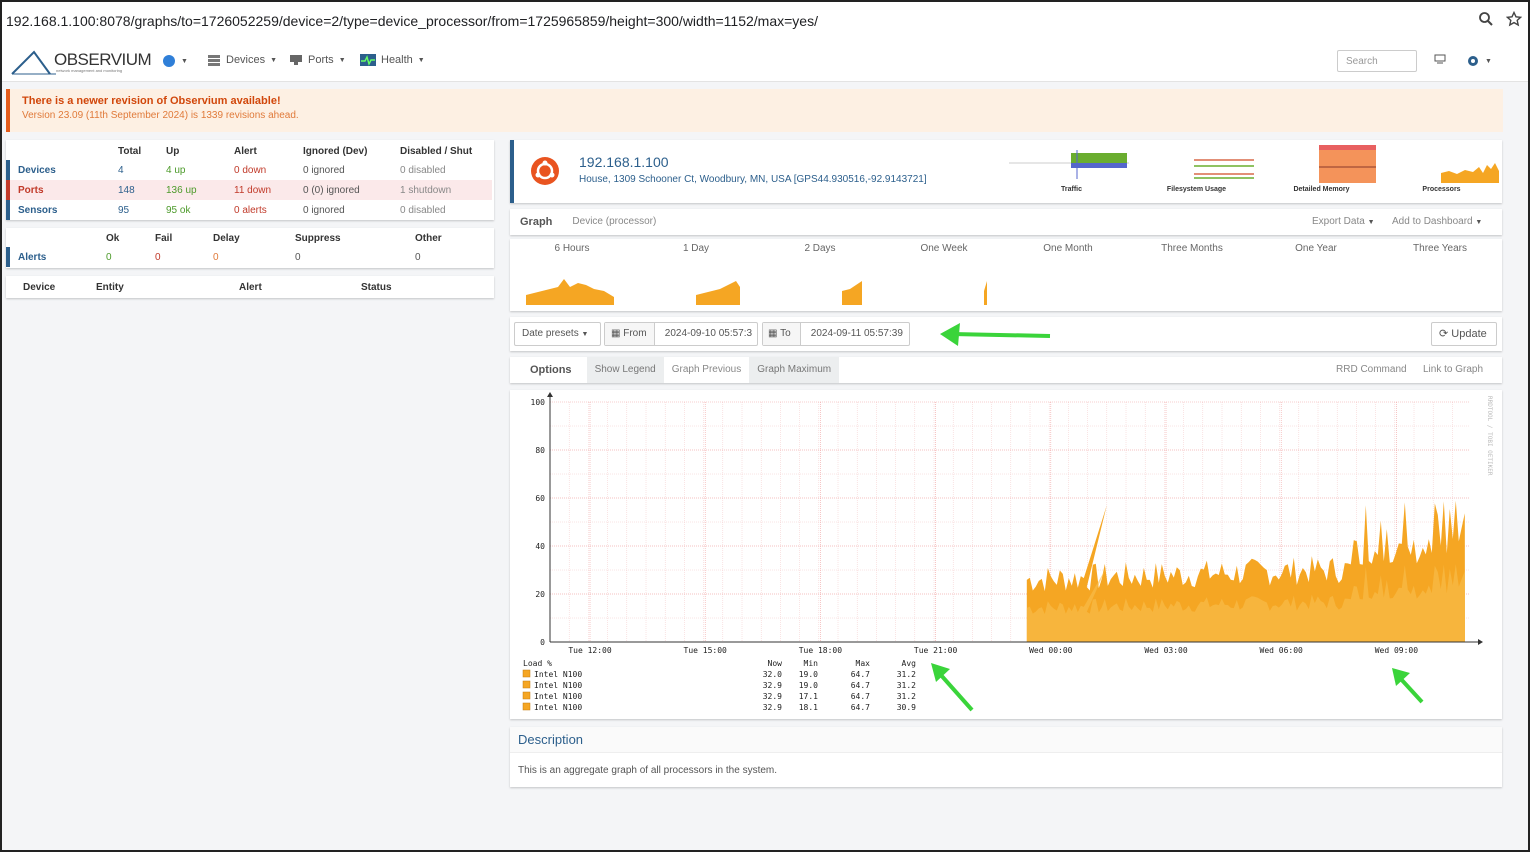 Image resolution: width=1530 pixels, height=852 pixels. Describe the element at coordinates (1441, 169) in the screenshot. I see `processors-mini-graph: Processors` at that location.